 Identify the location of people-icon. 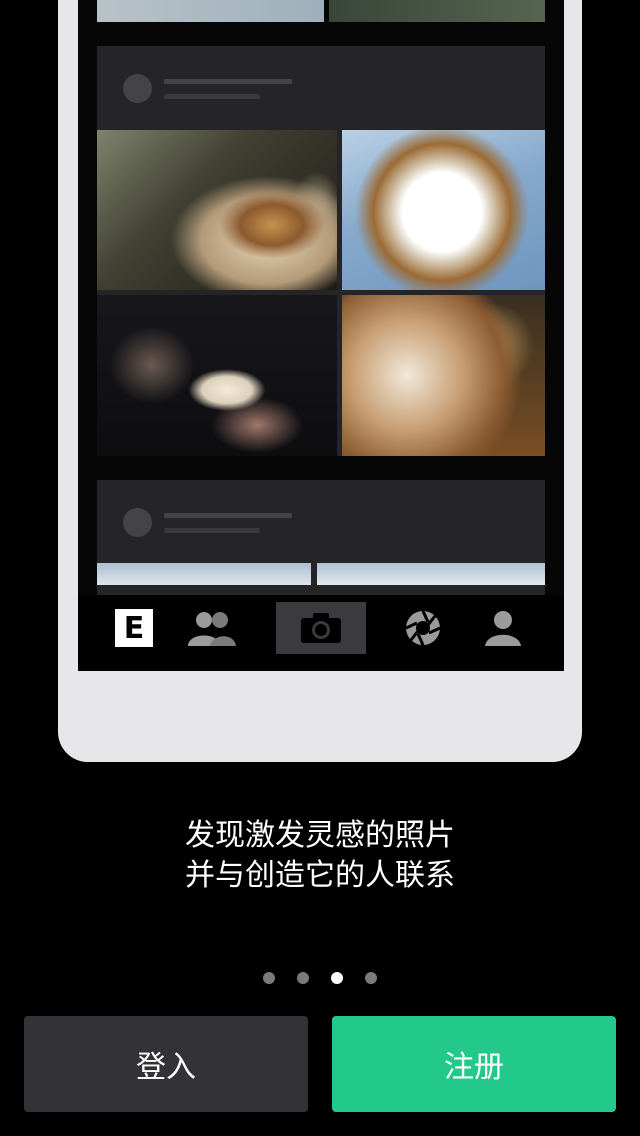
(211, 628).